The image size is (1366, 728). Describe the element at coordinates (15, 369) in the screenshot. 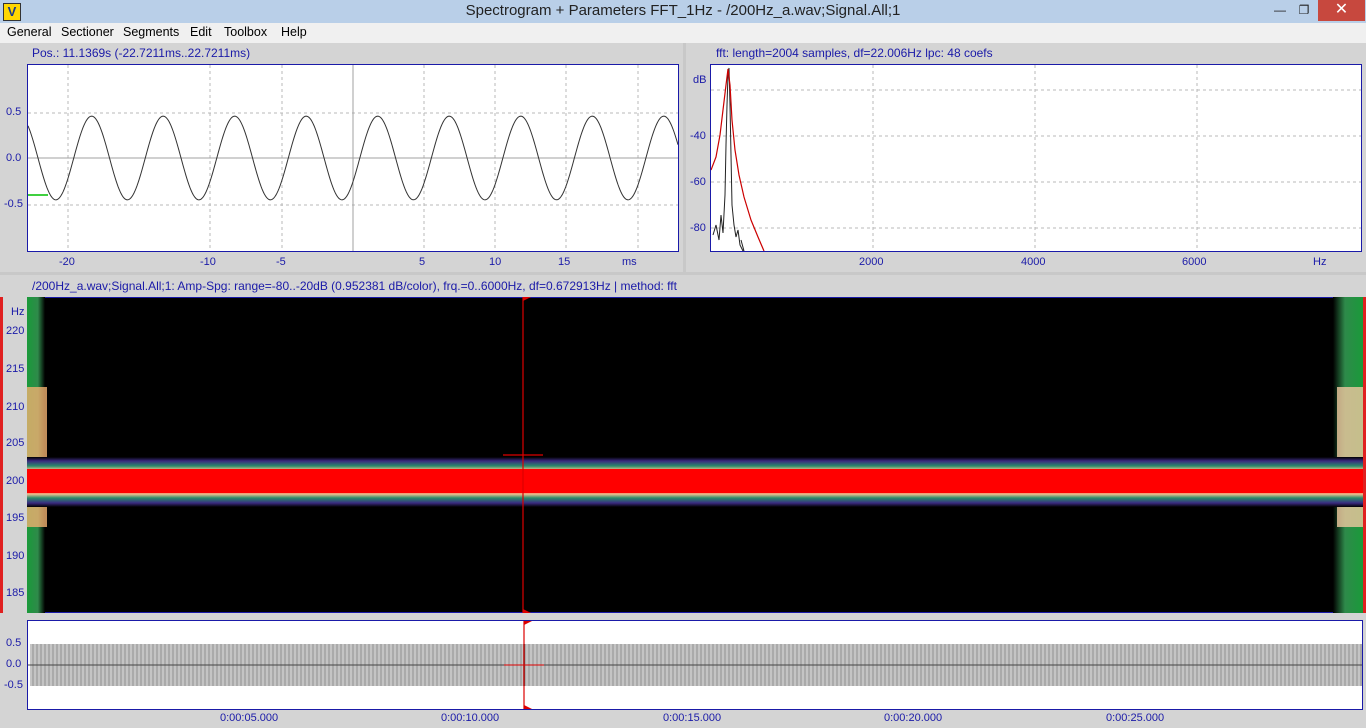

I see `spg-ytick-215: 215` at that location.